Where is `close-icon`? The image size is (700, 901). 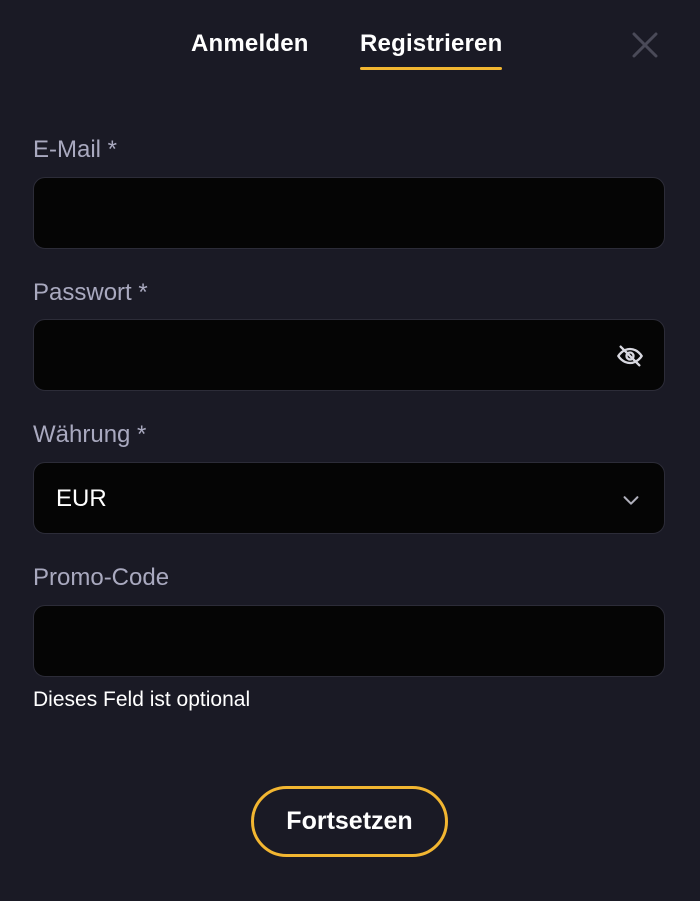
close-icon is located at coordinates (645, 45).